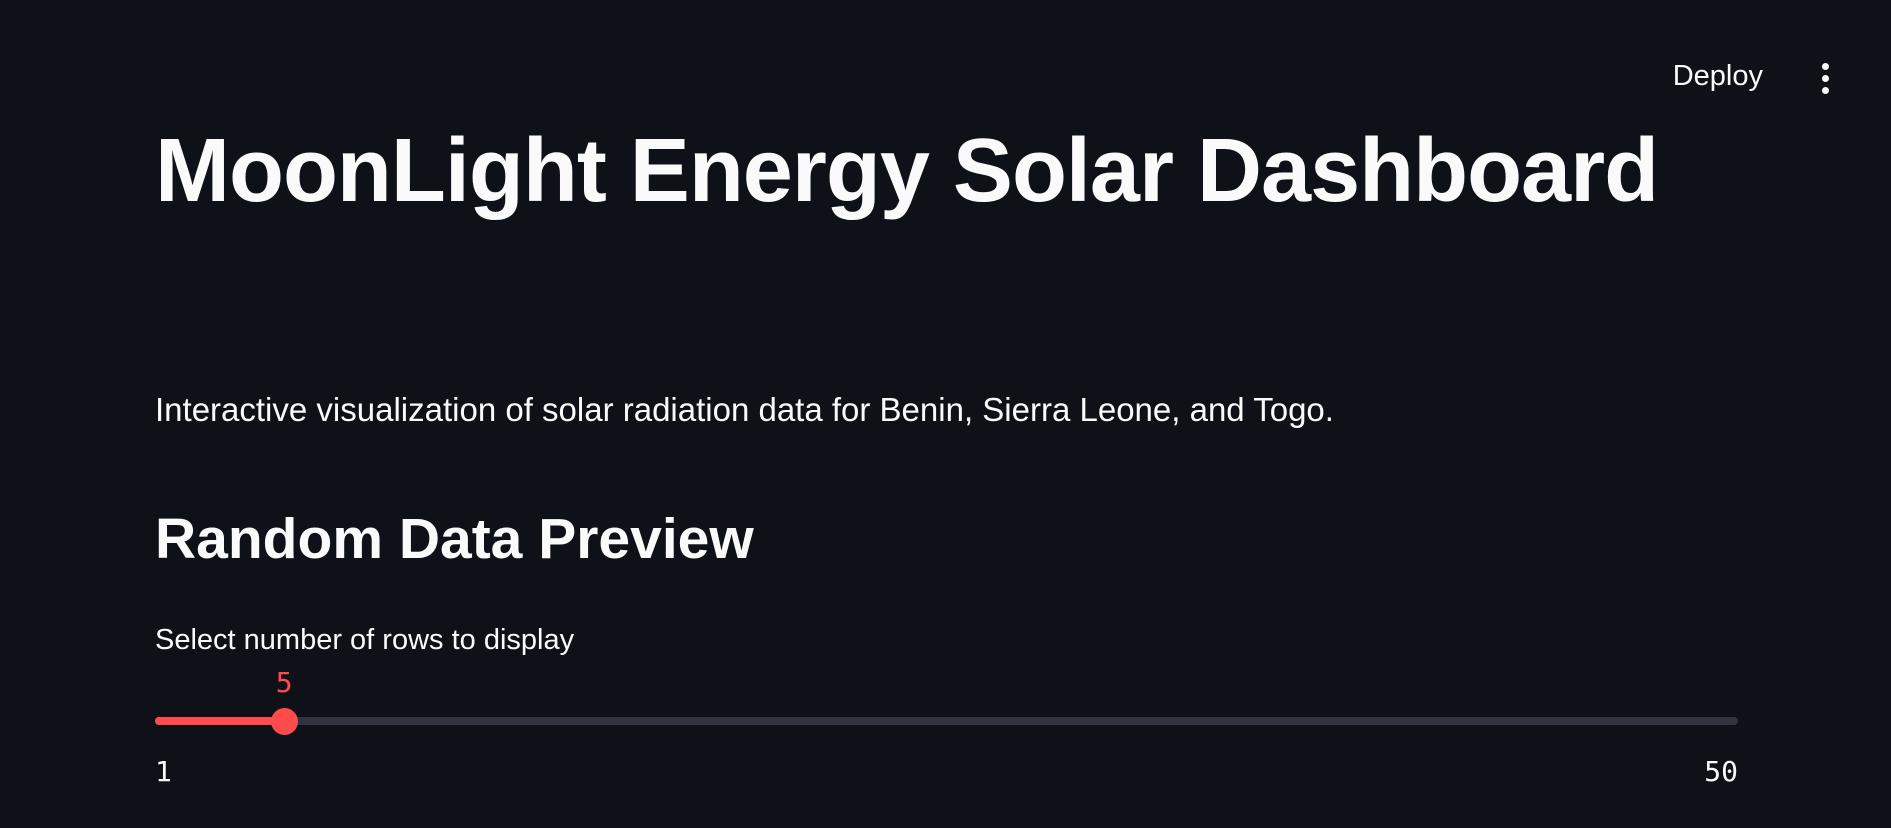 This screenshot has width=1891, height=828. What do you see at coordinates (945, 50) in the screenshot?
I see `app-header: Deploy` at bounding box center [945, 50].